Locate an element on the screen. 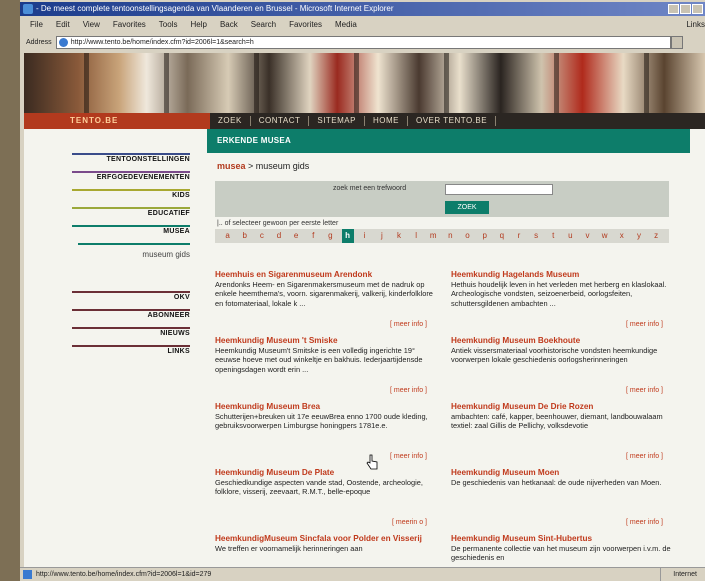  letter-c: c is located at coordinates (262, 236).